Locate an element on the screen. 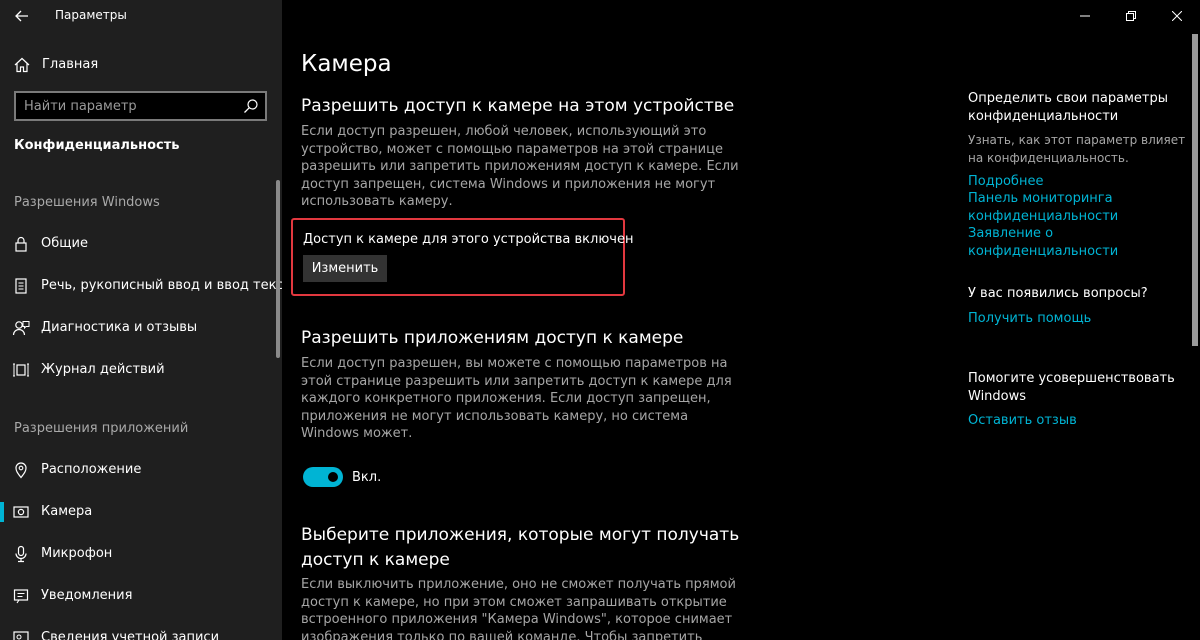 The height and width of the screenshot is (640, 1200). sidebar-item-general: Общие is located at coordinates (138, 244).